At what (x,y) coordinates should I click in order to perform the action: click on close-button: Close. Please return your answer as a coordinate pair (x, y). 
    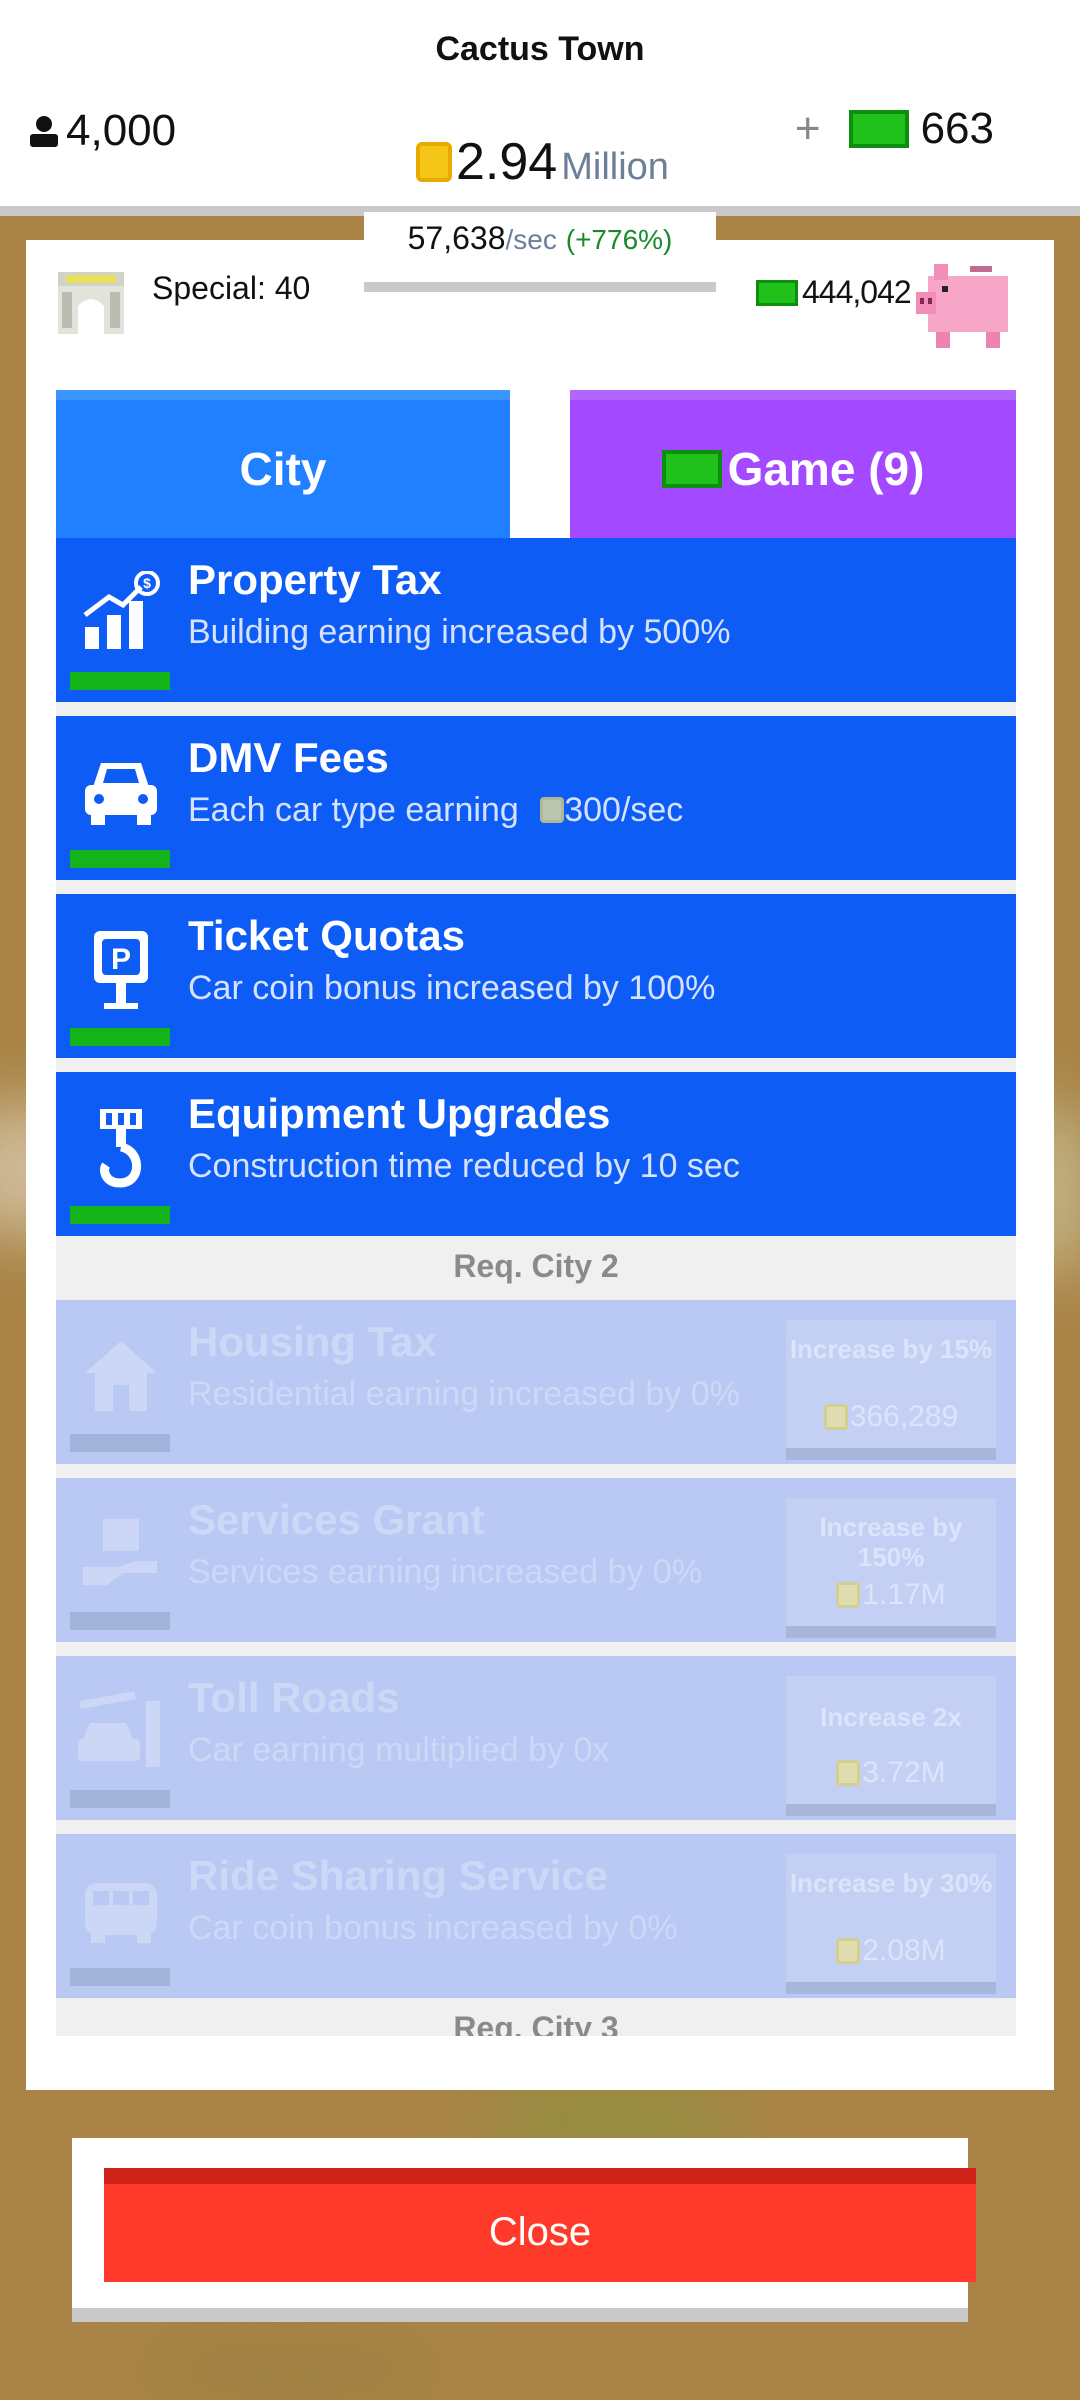
    Looking at the image, I should click on (540, 2225).